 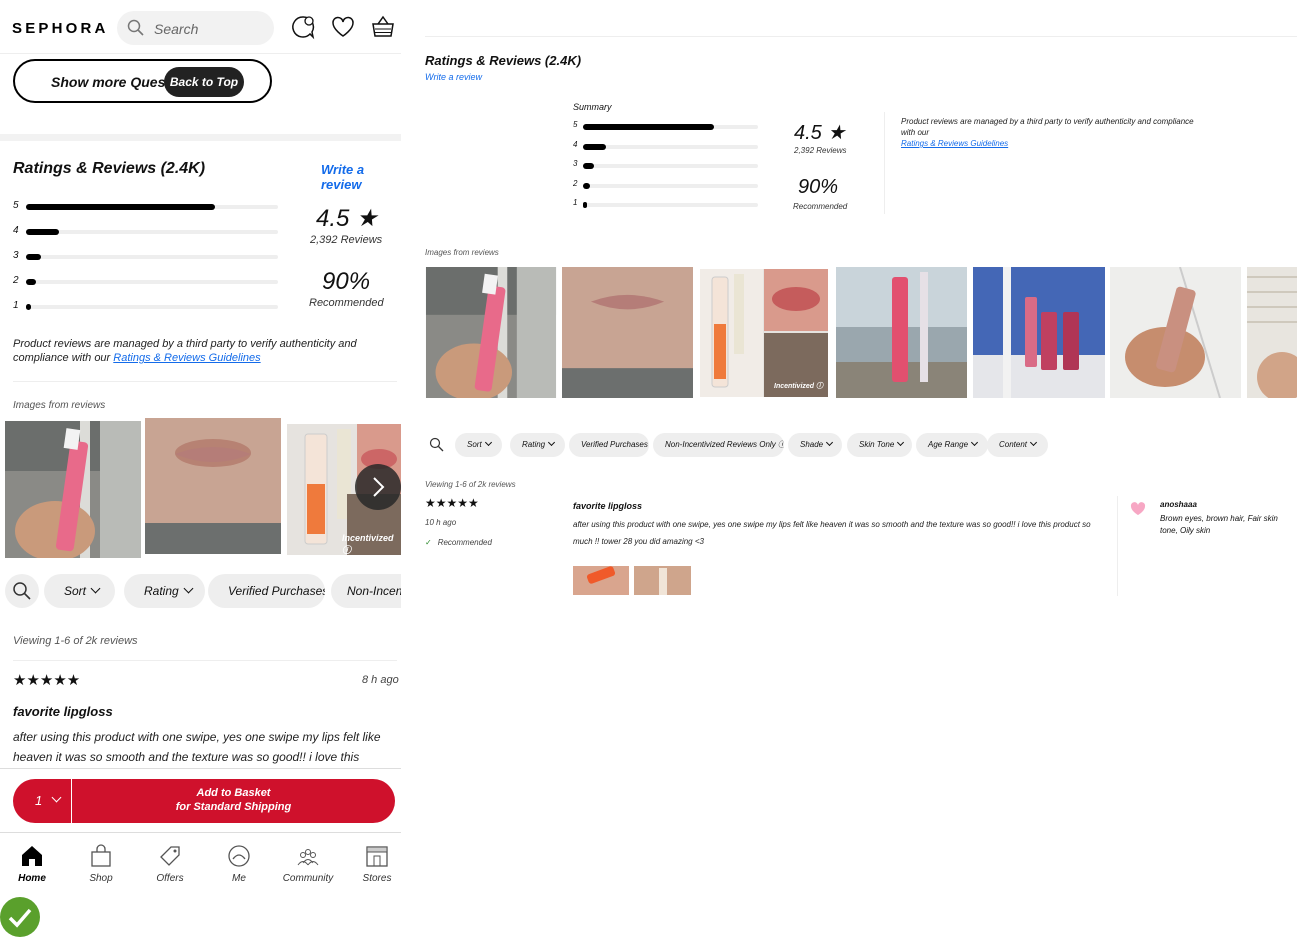 I want to click on nav-offers-label: Offers, so click(x=170, y=878).